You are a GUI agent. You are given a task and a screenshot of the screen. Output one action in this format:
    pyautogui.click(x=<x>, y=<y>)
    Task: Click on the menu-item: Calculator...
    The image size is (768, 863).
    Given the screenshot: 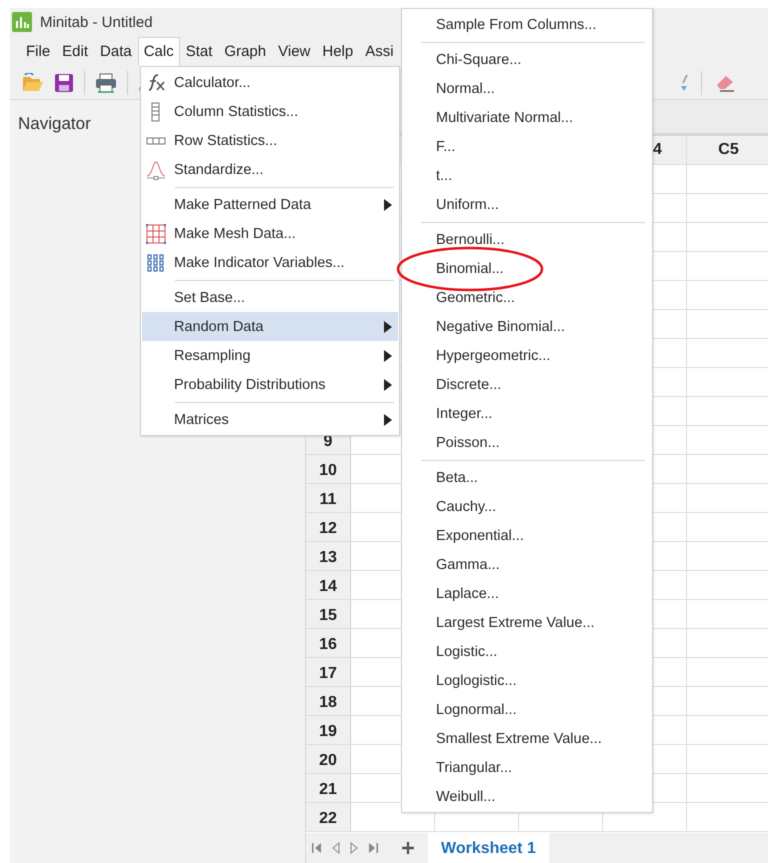 What is the action you would take?
    pyautogui.click(x=270, y=82)
    